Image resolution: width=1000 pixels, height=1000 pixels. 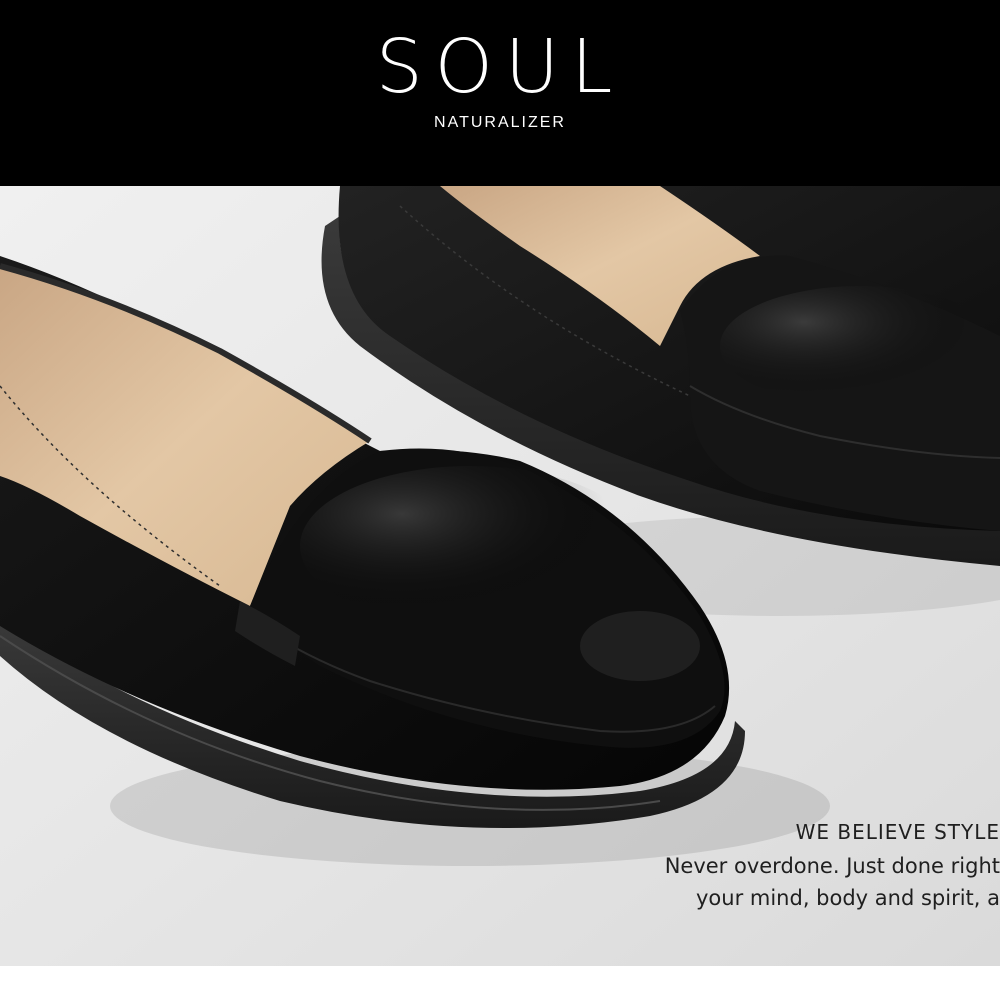 What do you see at coordinates (500, 67) in the screenshot?
I see `brand-logo-title: SOUL` at bounding box center [500, 67].